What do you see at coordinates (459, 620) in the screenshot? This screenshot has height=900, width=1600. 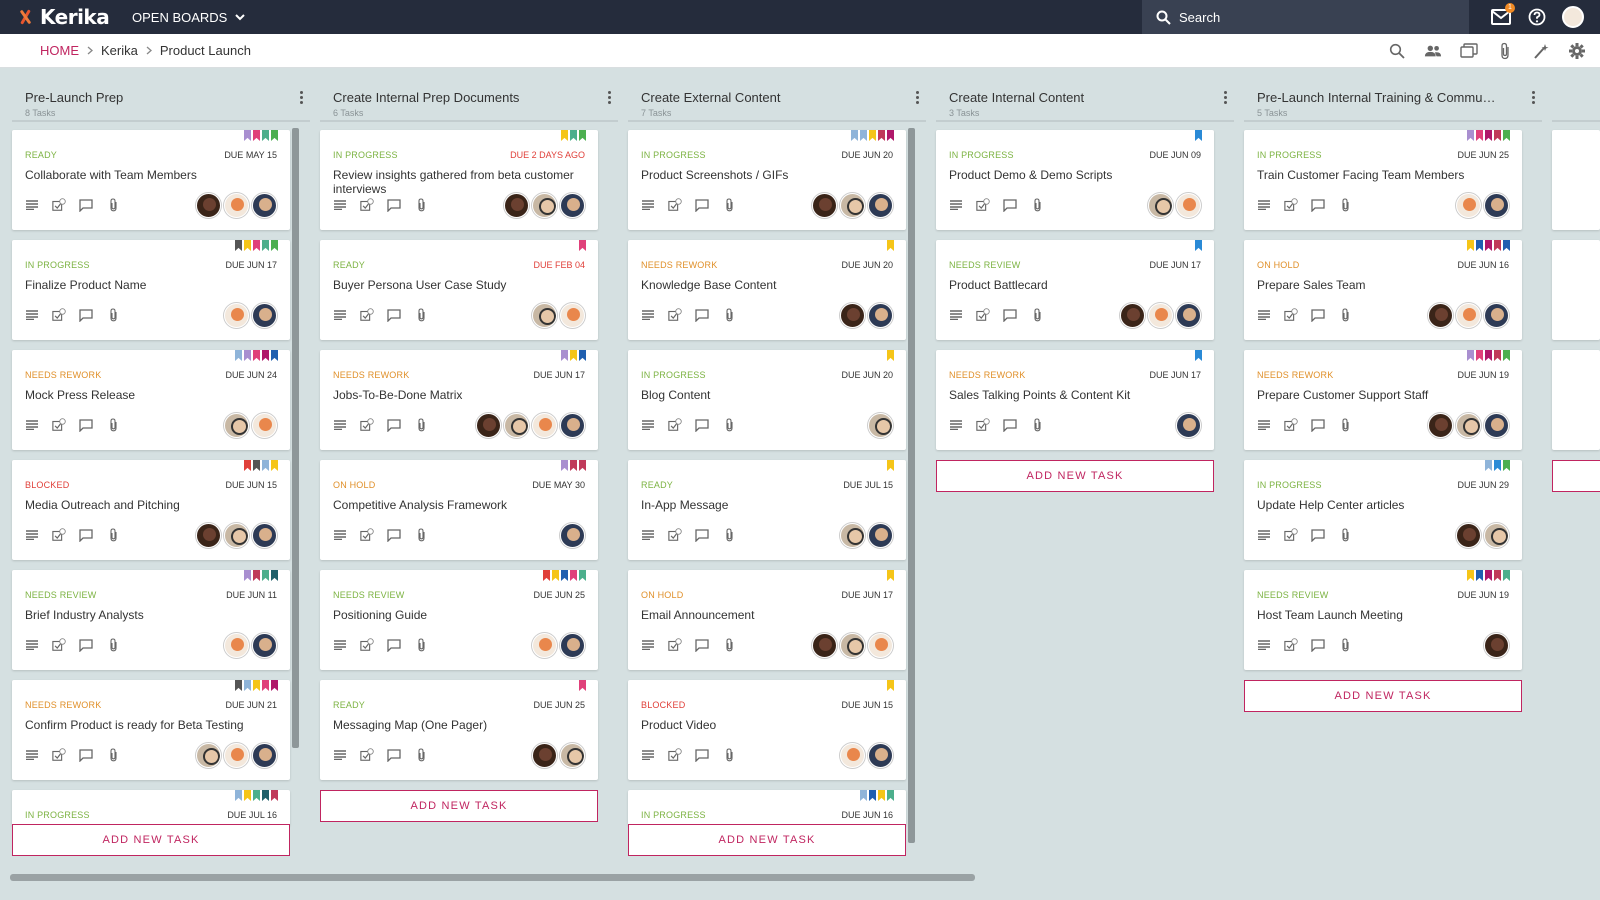 I see `task-card: NEEDS REVIEW DUE JUN 25 Positioning Guide` at bounding box center [459, 620].